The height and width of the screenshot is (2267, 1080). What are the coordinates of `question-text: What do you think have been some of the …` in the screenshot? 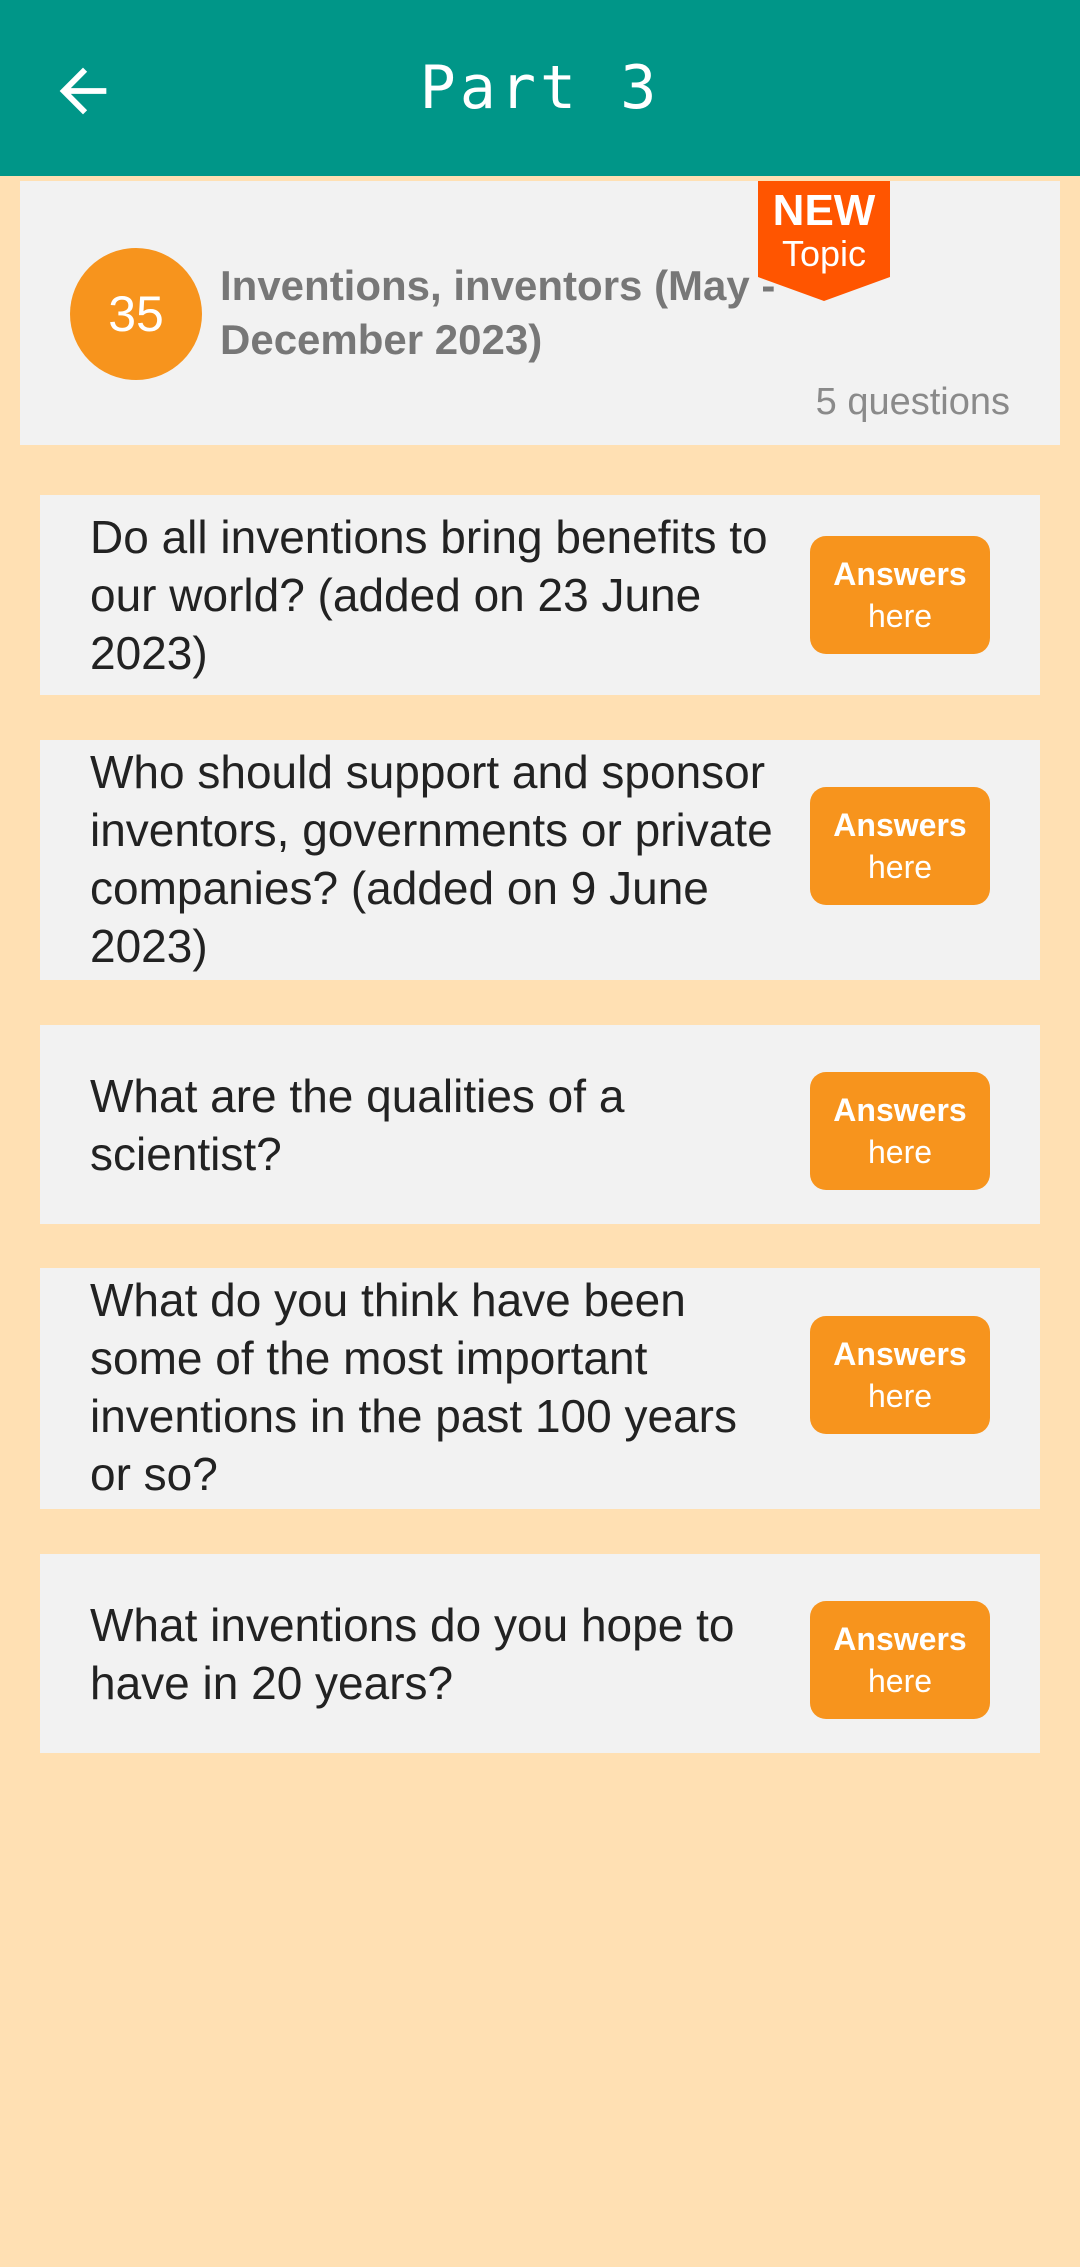 It's located at (413, 1387).